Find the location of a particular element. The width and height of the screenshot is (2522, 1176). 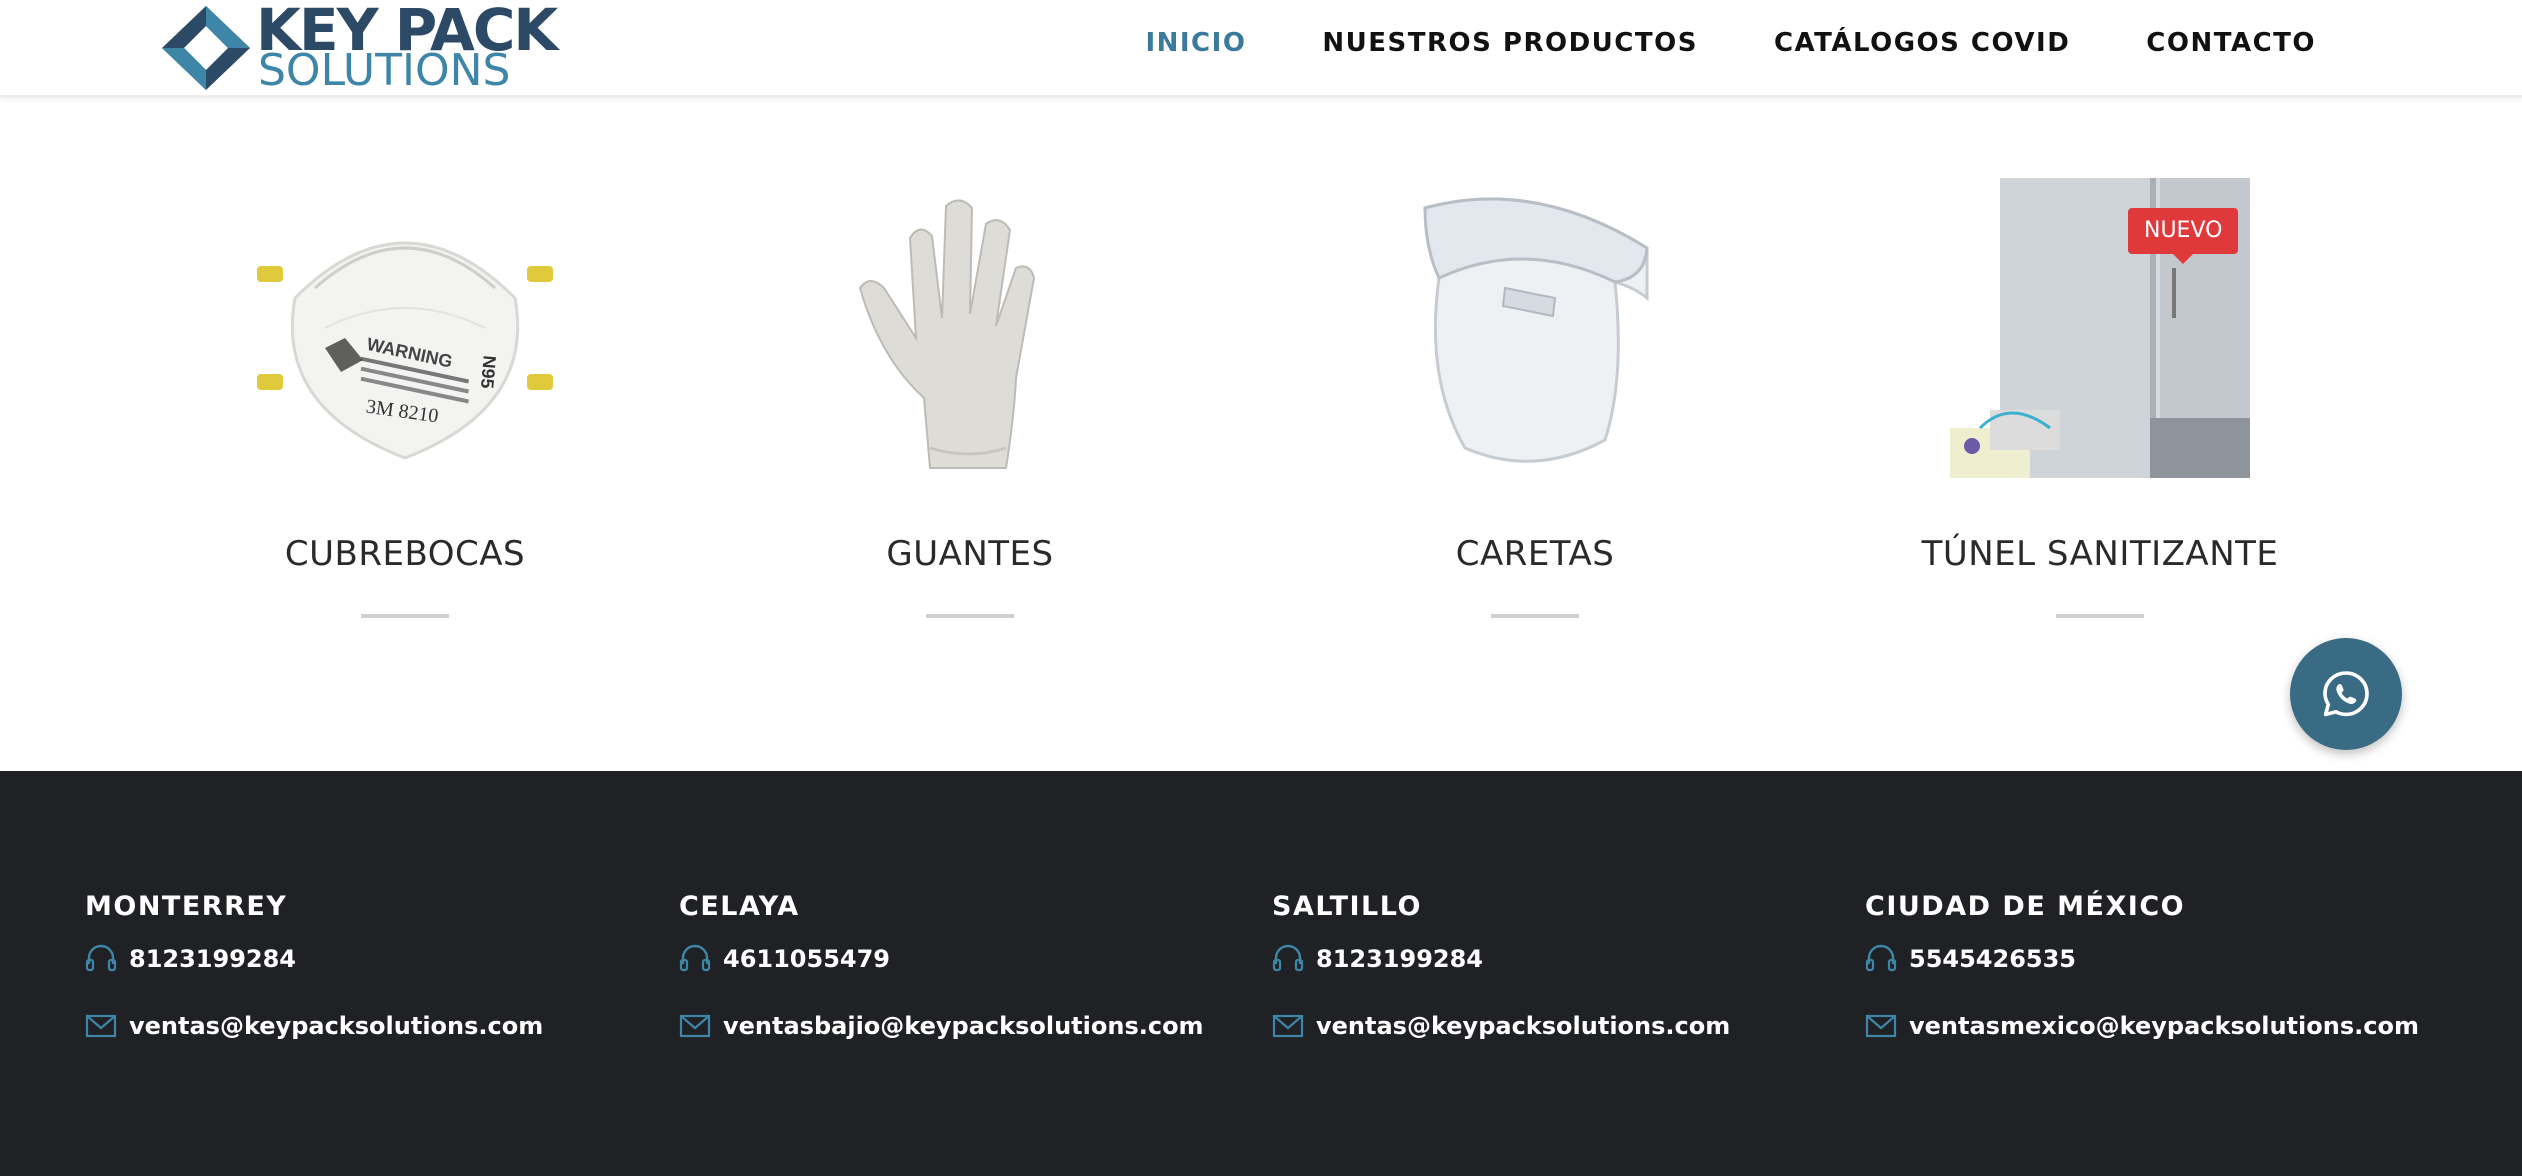

phone-row: 5545426535 is located at coordinates (2145, 959).